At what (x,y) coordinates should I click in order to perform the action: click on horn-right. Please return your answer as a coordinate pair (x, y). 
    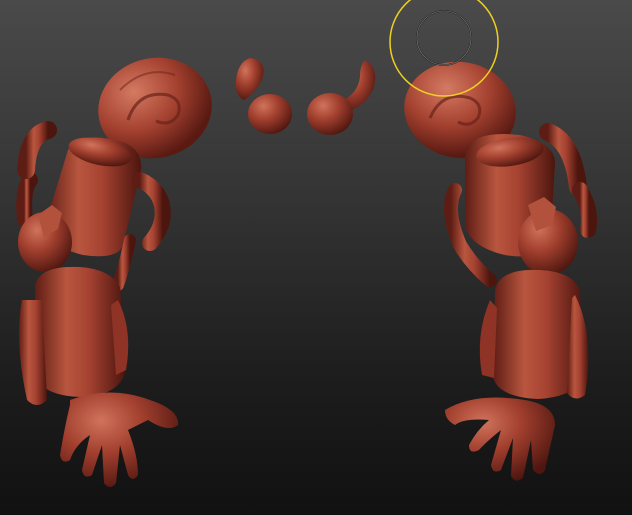
    Looking at the image, I should click on (341, 97).